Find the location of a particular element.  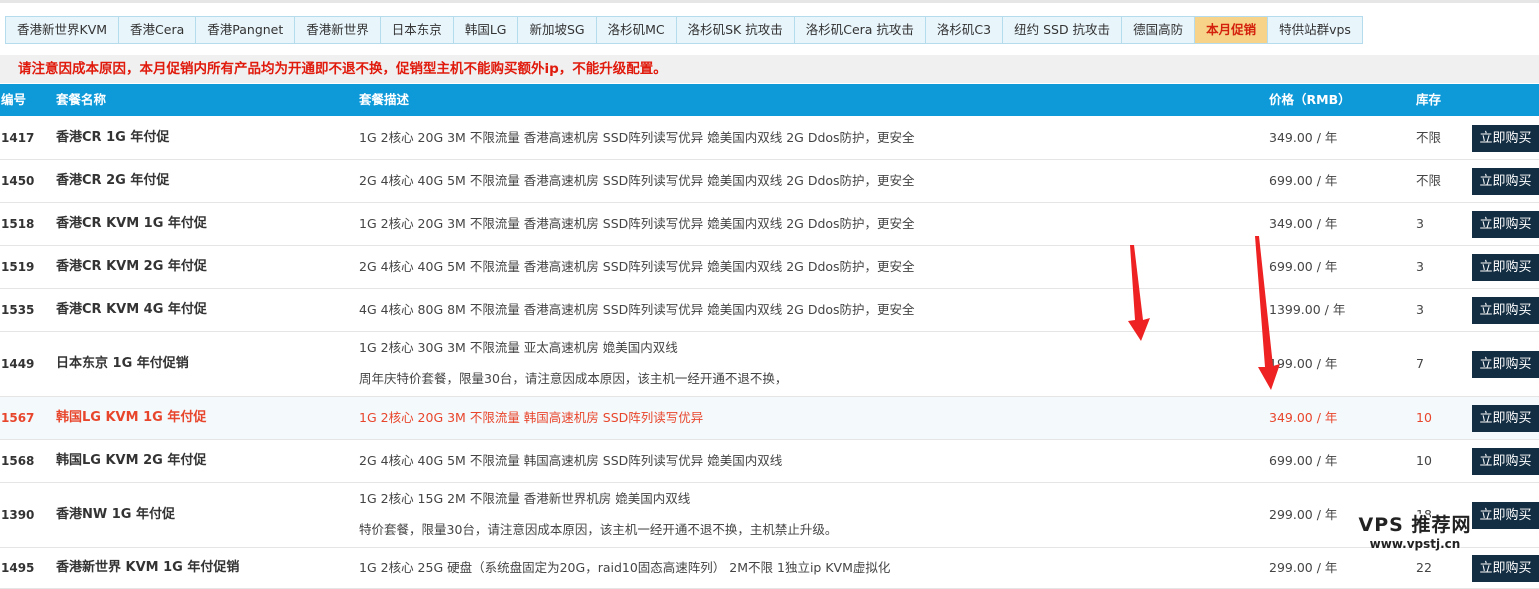

product-name: 香港CR 2G 年付促 is located at coordinates (113, 180).